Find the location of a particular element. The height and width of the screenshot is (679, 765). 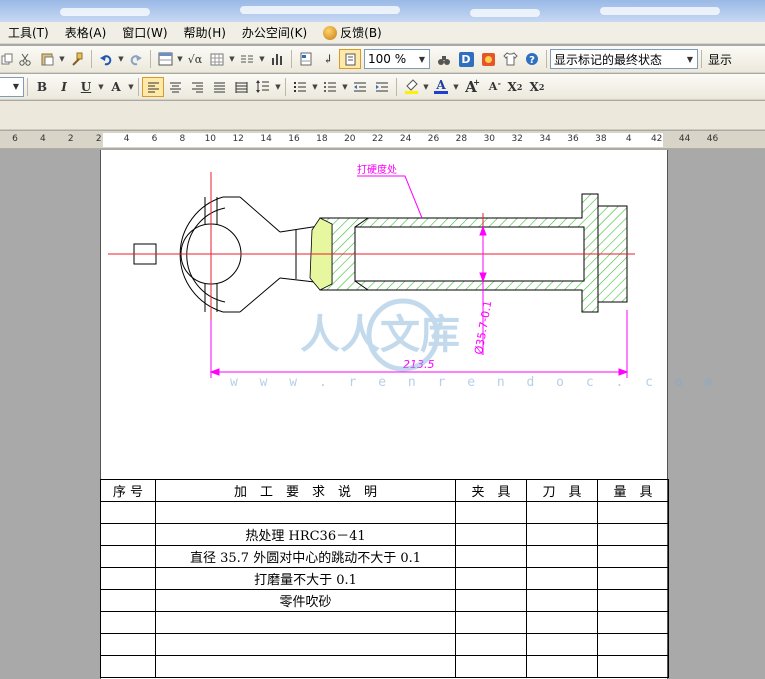

bullets-dropdown-icon: ▼ is located at coordinates (345, 87).